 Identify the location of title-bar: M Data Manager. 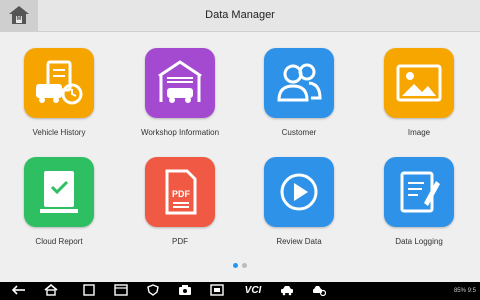
(240, 16).